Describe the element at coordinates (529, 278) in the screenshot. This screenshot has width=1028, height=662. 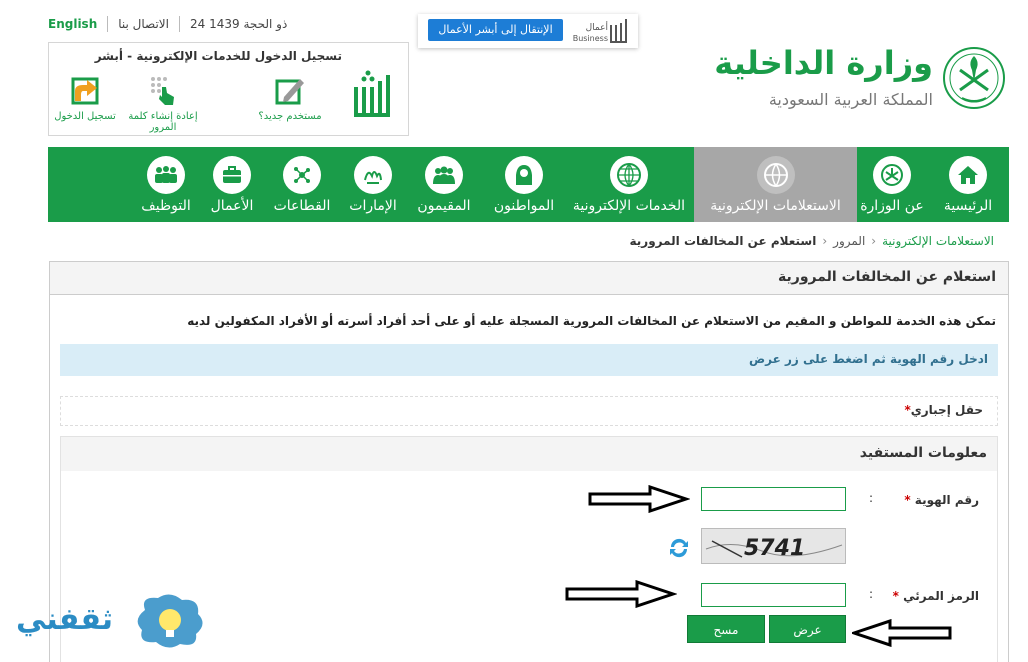
I see `panel-header: استعلام عن المخالفات المرورية` at that location.